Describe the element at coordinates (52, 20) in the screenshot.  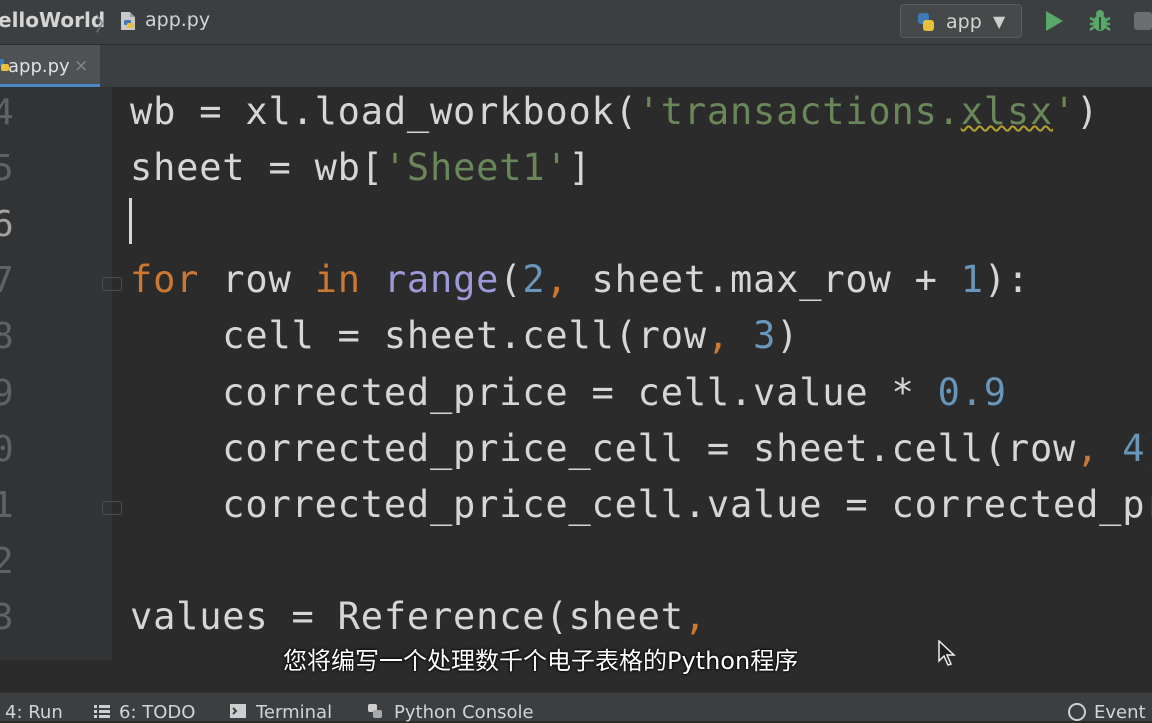
I see `breadcrumb-project: elloWorld` at that location.